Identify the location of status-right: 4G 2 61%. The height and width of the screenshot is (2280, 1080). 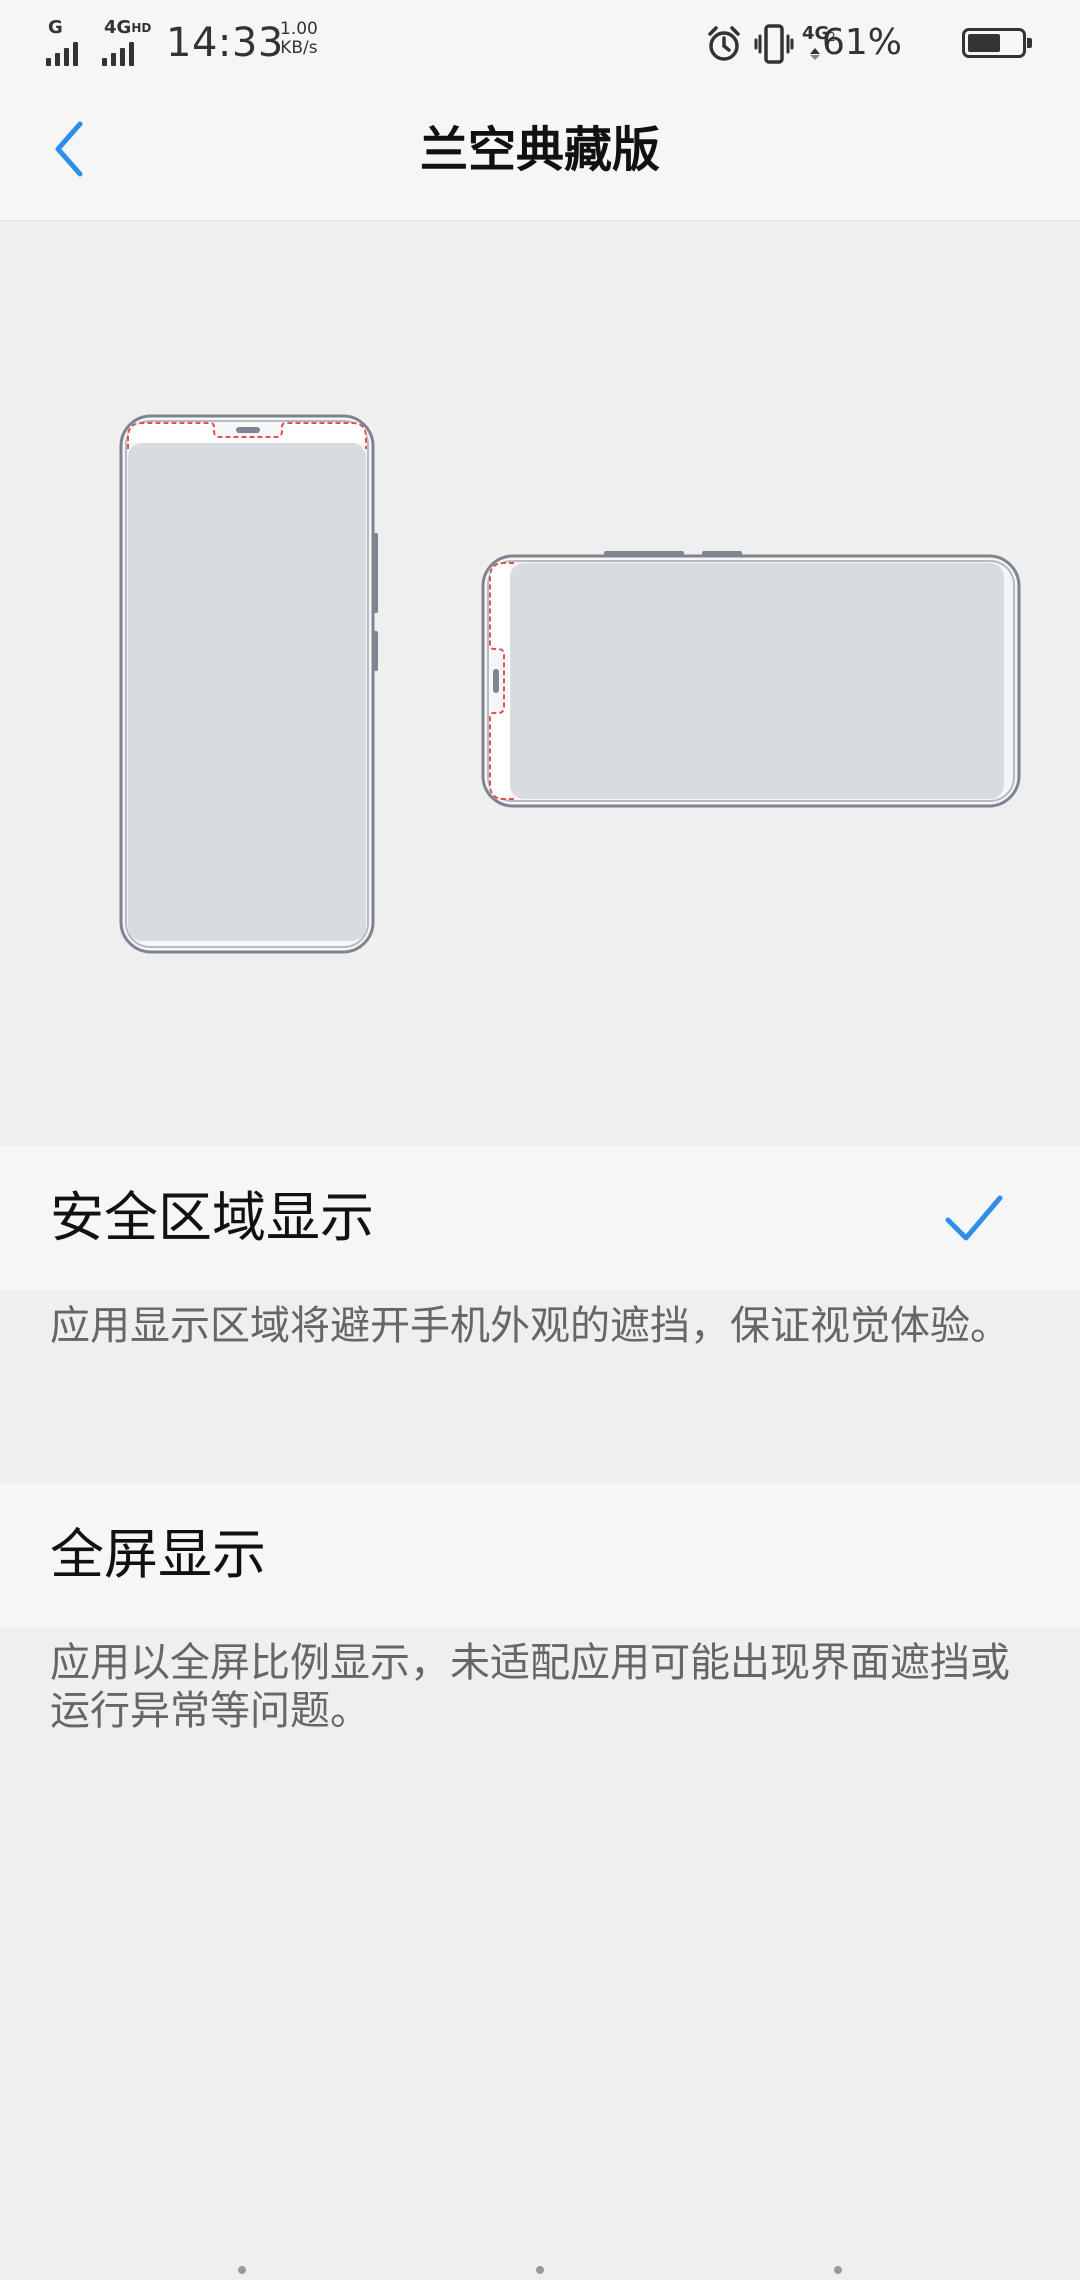
(854, 43).